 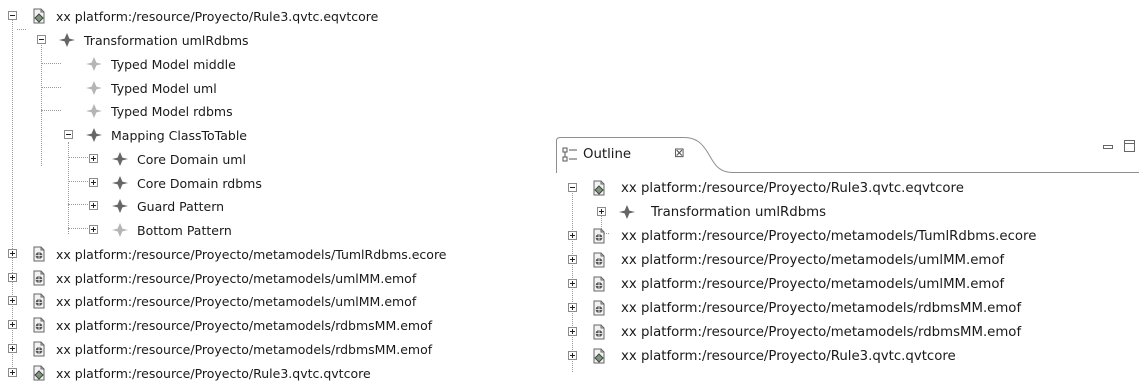 What do you see at coordinates (607, 154) in the screenshot?
I see `tab-label: Outline` at bounding box center [607, 154].